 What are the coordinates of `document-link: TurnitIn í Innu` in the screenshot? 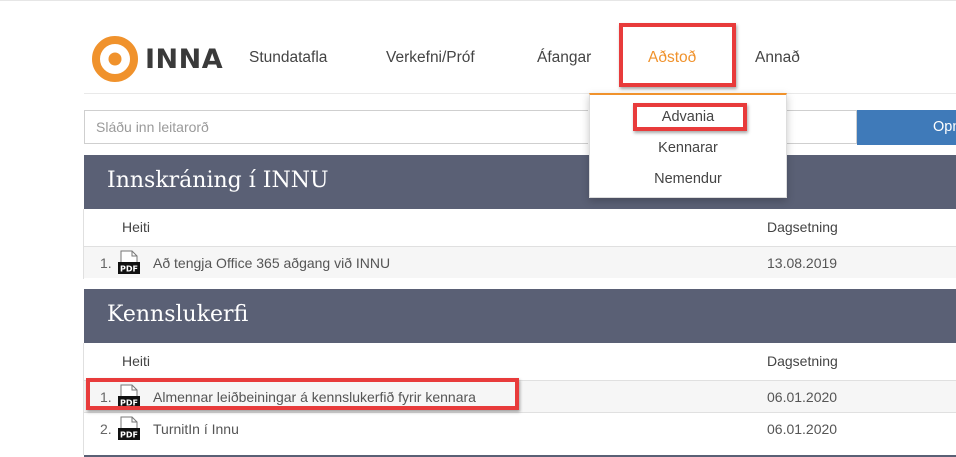 It's located at (196, 429).